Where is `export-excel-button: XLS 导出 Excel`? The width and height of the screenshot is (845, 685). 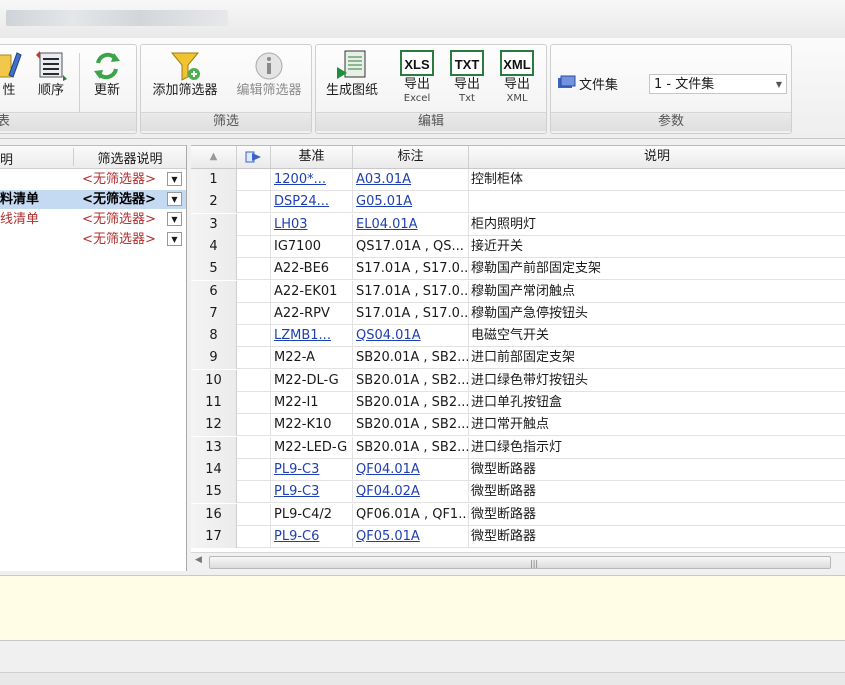
export-excel-button: XLS 导出 Excel is located at coordinates (417, 76).